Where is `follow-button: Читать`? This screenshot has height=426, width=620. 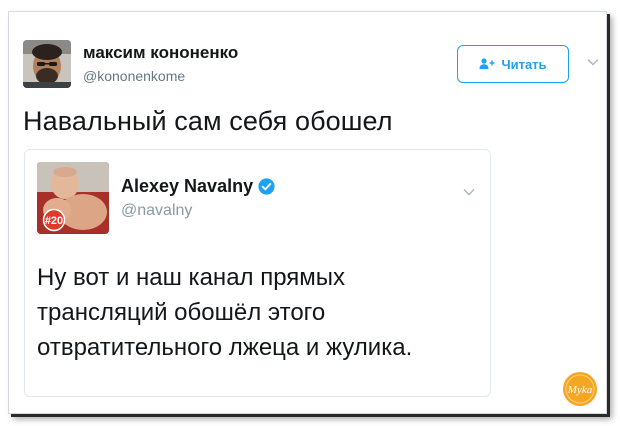 follow-button: Читать is located at coordinates (513, 64).